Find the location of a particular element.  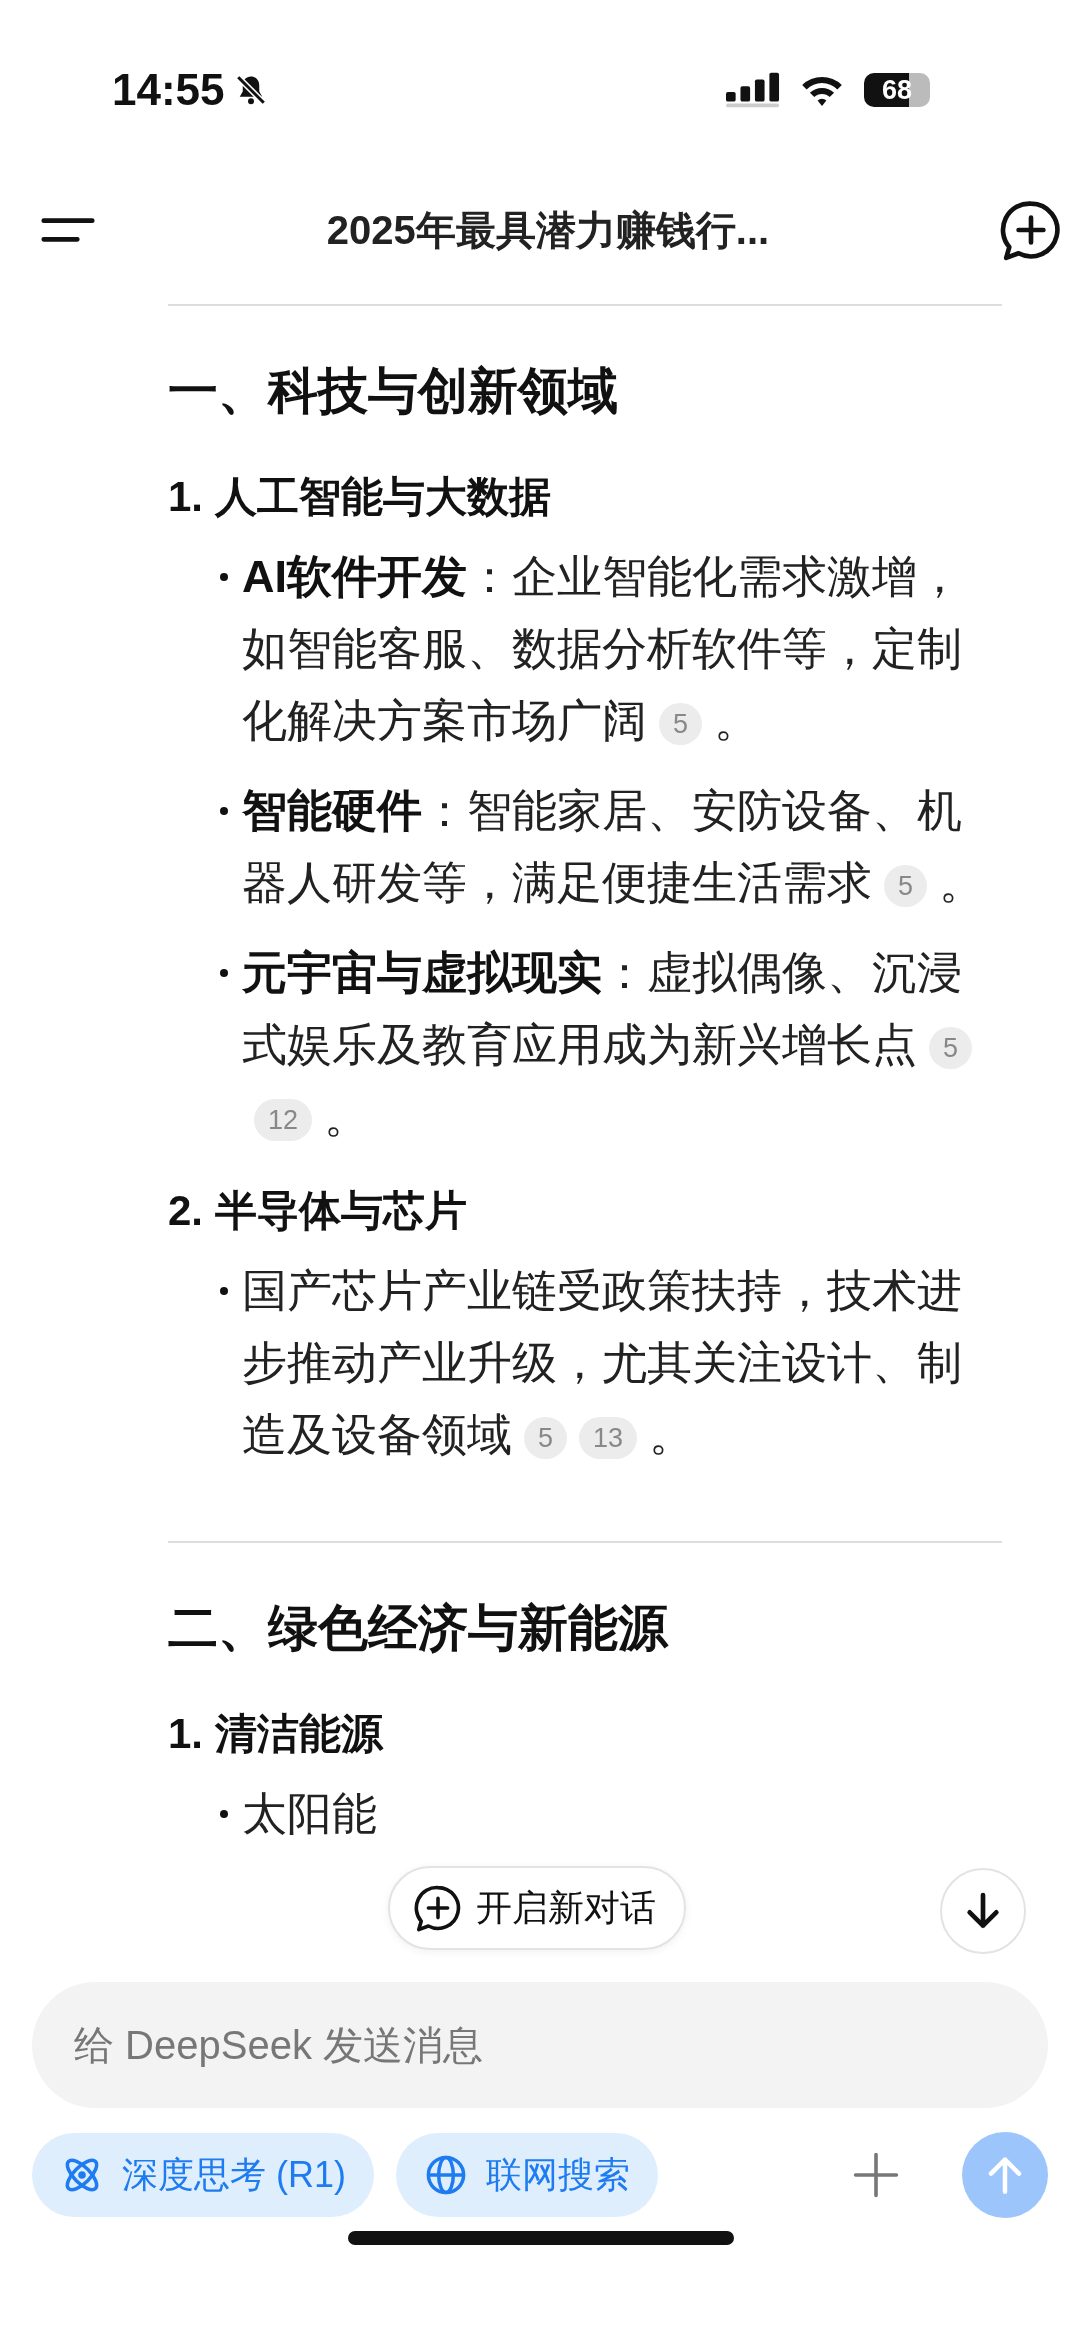

bullet-text: AI软件开发：企业智能化需求激增，如智能客服、数据分析软件等，定制化解决方案市场广阔 5 。 is located at coordinates (602, 649).